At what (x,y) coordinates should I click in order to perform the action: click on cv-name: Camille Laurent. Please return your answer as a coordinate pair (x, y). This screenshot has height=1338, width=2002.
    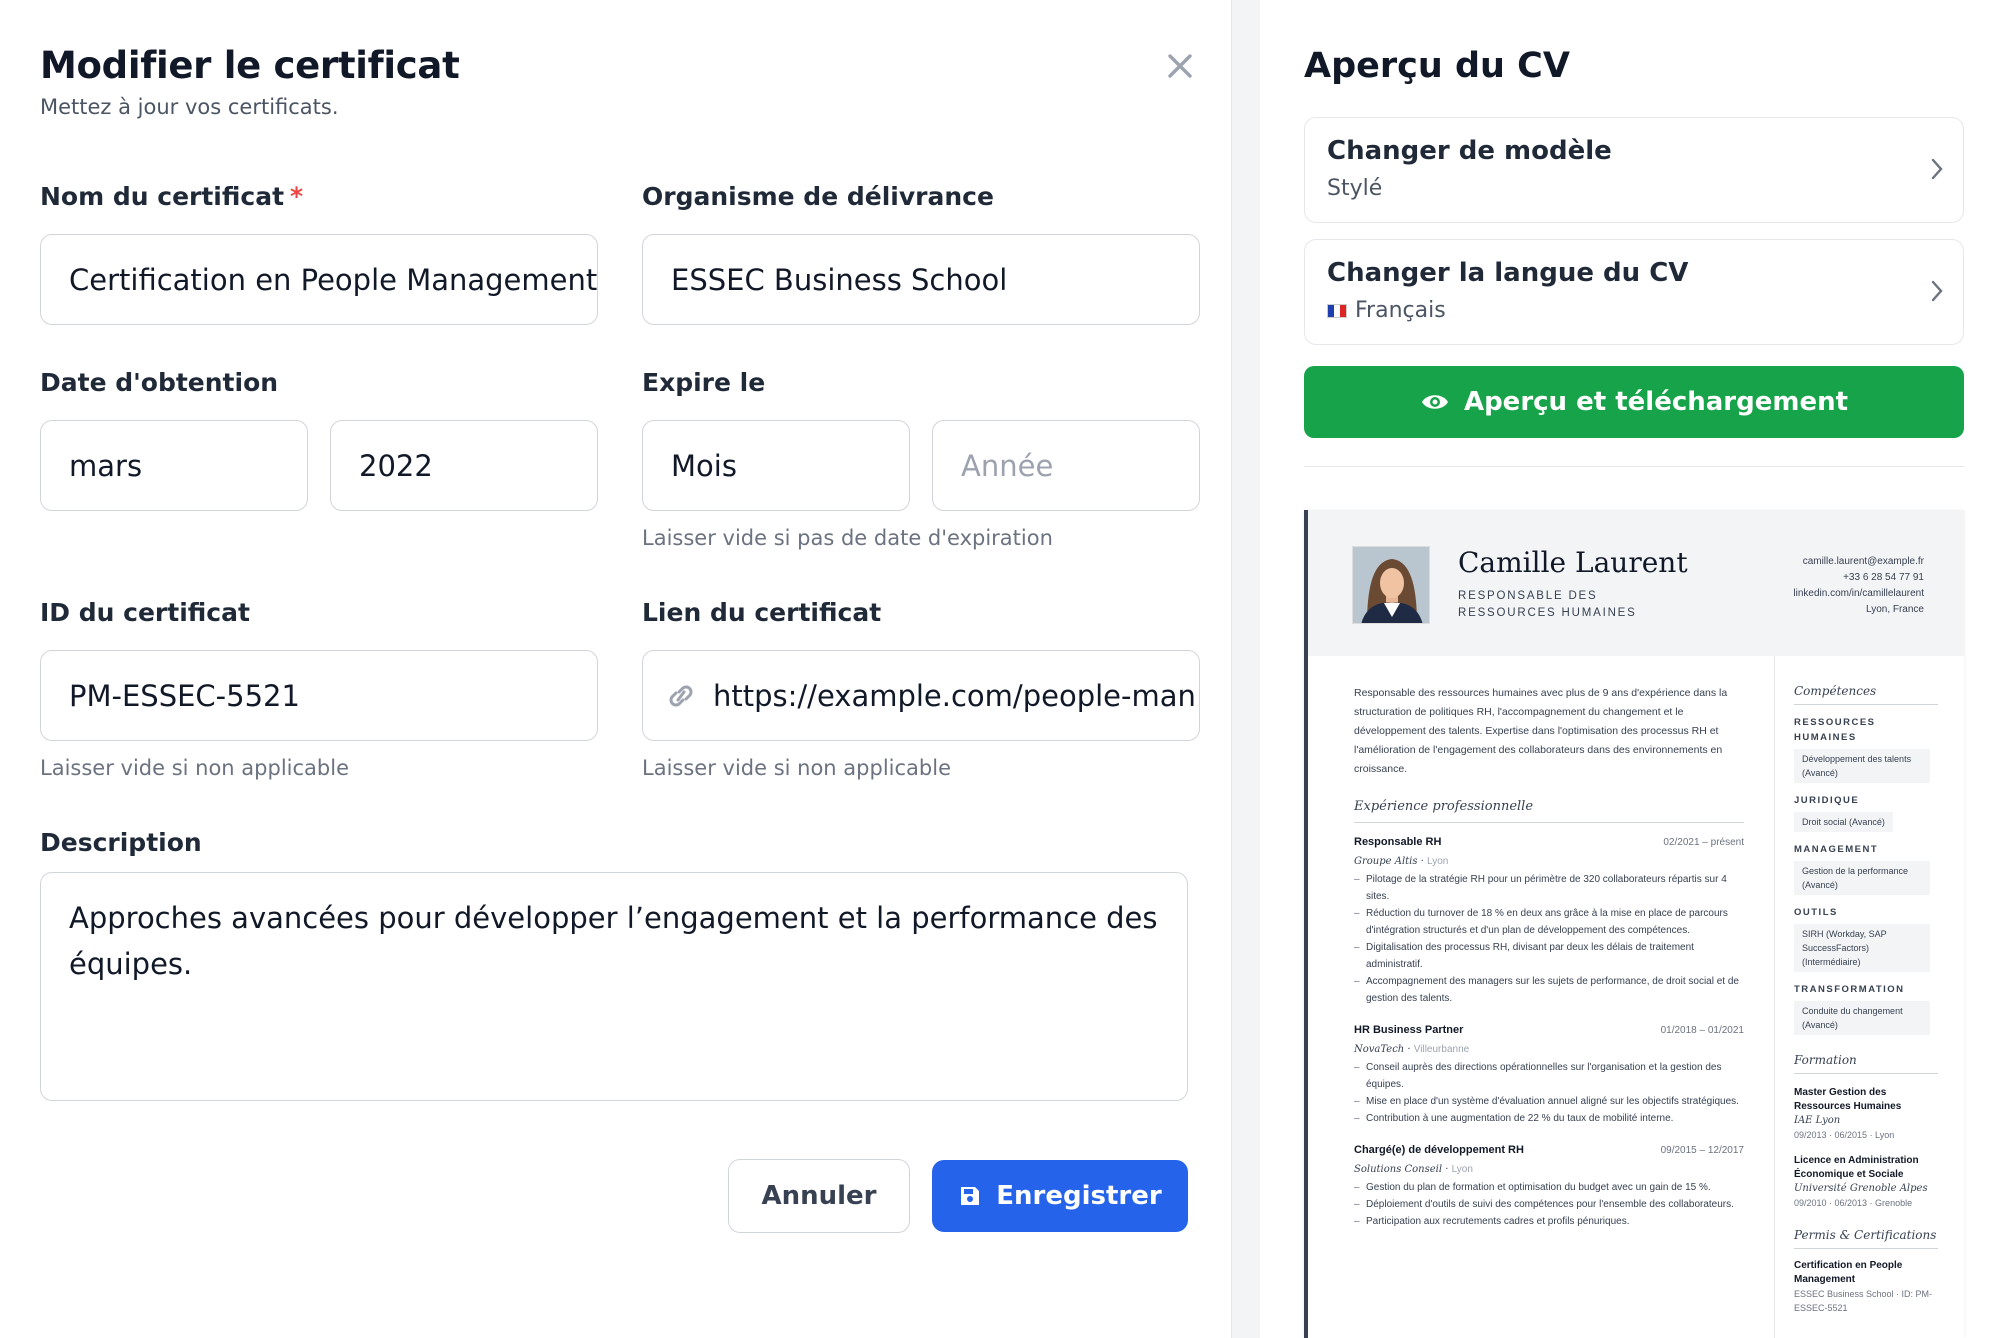
    Looking at the image, I should click on (1573, 562).